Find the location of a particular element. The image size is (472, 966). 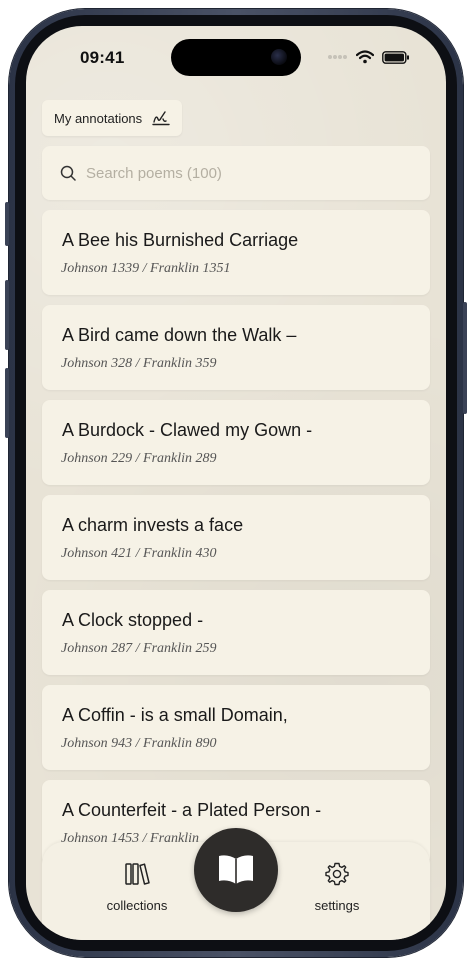

action-button is located at coordinates (7, 224).